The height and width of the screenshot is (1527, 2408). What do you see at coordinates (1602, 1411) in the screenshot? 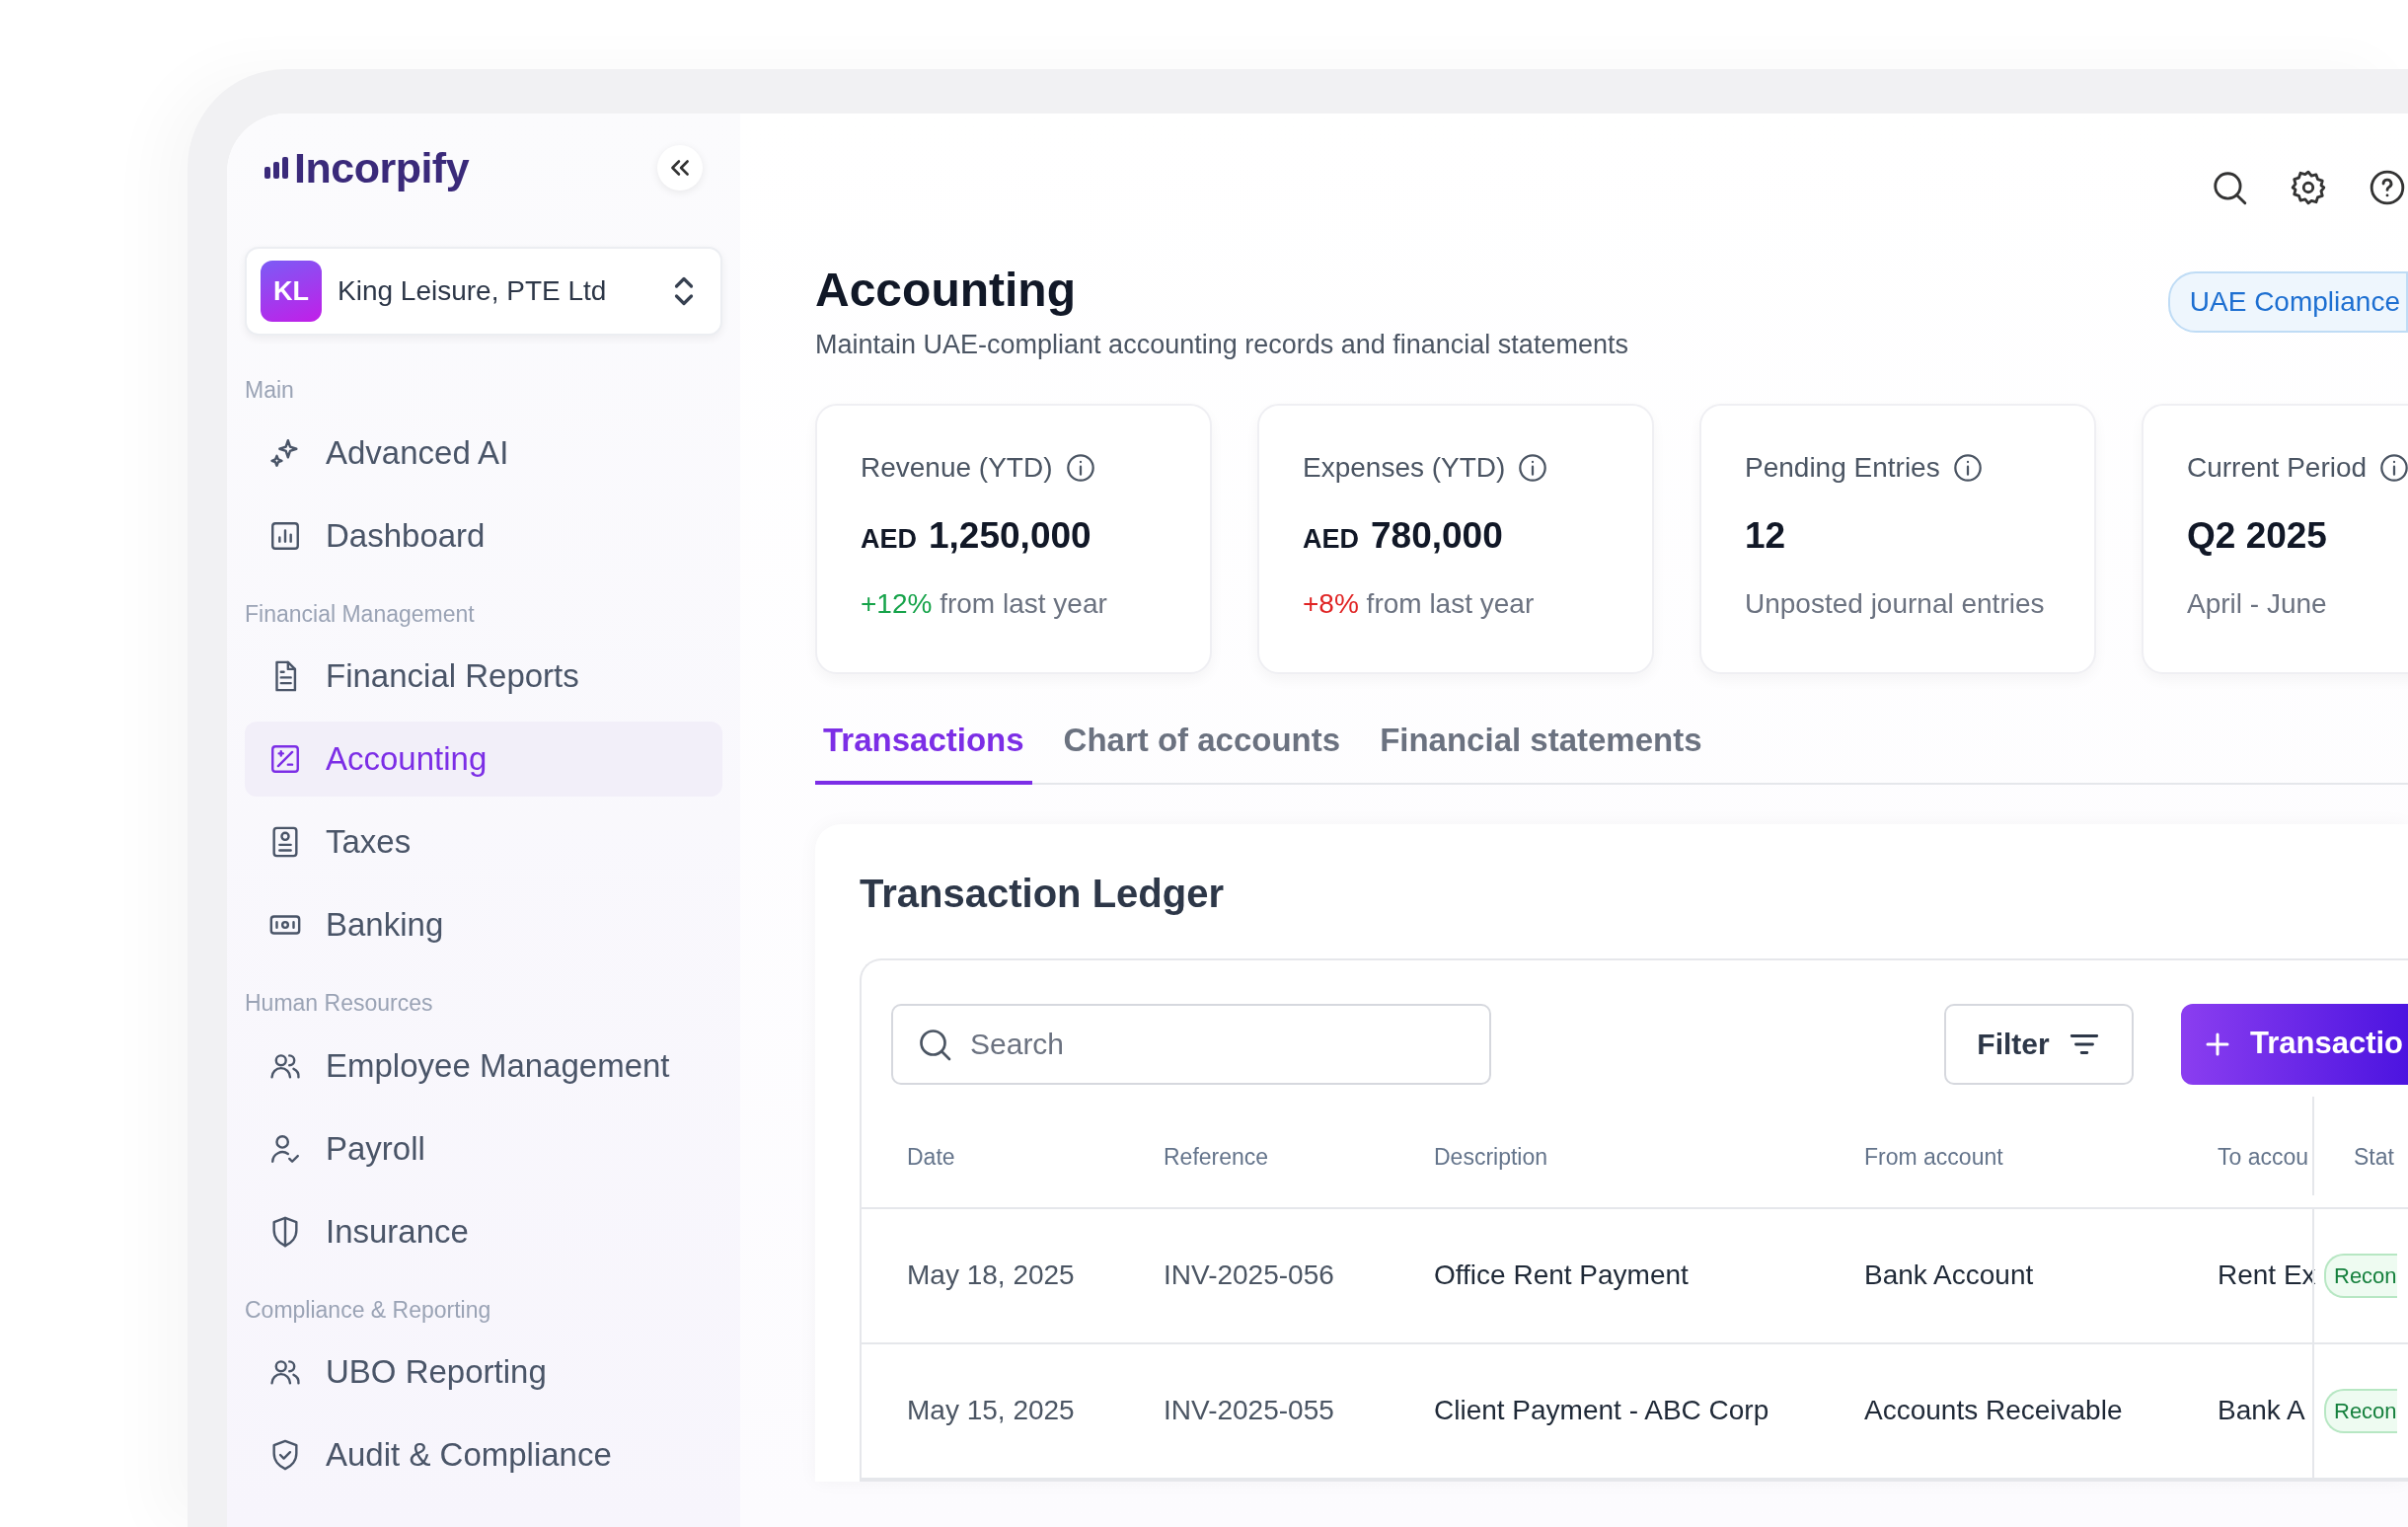
I see `table-cell: Client Payment - ABC Corp` at bounding box center [1602, 1411].